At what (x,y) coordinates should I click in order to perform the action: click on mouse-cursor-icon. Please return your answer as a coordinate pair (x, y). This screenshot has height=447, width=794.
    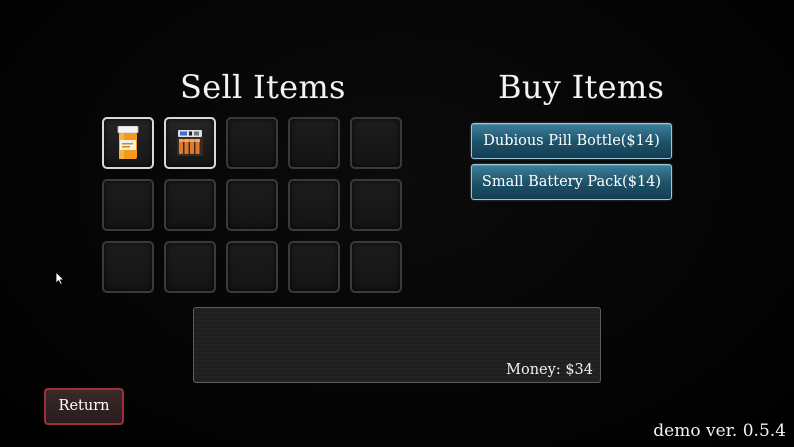
    Looking at the image, I should click on (60, 278).